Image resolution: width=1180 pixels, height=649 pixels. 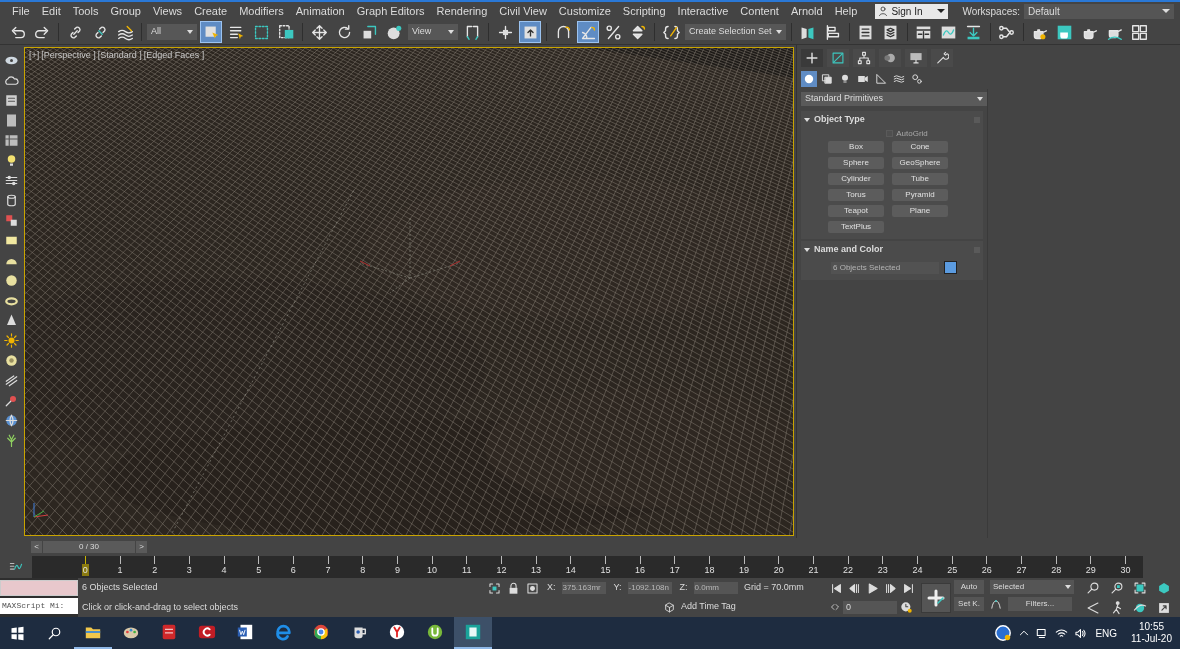 What do you see at coordinates (969, 587) in the screenshot?
I see `auto-key-button: Auto` at bounding box center [969, 587].